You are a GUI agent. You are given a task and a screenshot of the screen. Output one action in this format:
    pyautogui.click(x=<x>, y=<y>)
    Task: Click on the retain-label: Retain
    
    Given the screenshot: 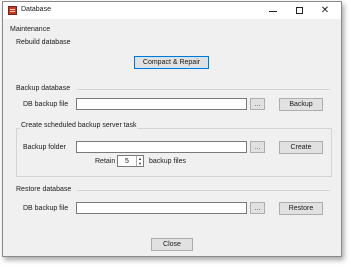 What is the action you would take?
    pyautogui.click(x=105, y=161)
    